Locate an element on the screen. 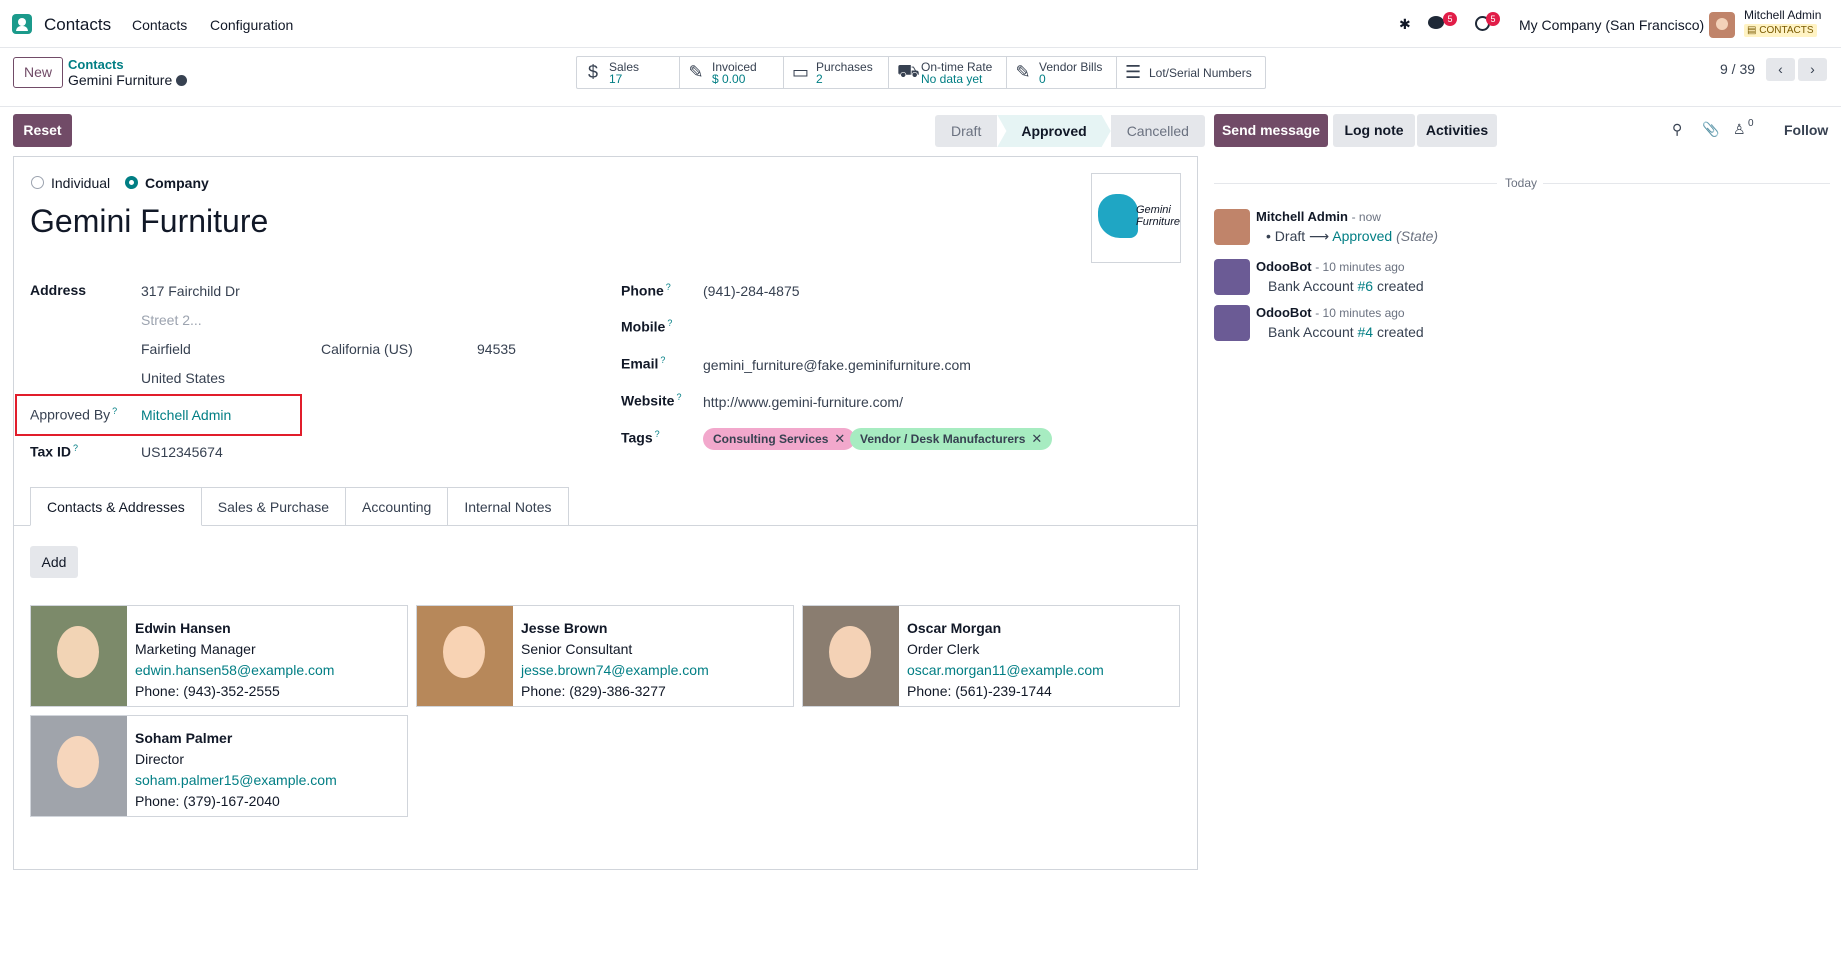  tag-vendor-desk-manufacturers: Vendor / Desk Manufacturers ✕ is located at coordinates (951, 439).